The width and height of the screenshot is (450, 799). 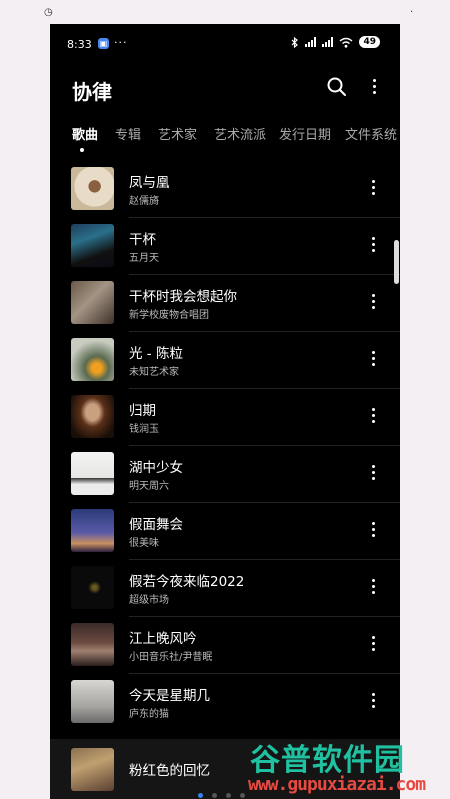 I want to click on tab-artists: 艺术家, so click(x=177, y=133).